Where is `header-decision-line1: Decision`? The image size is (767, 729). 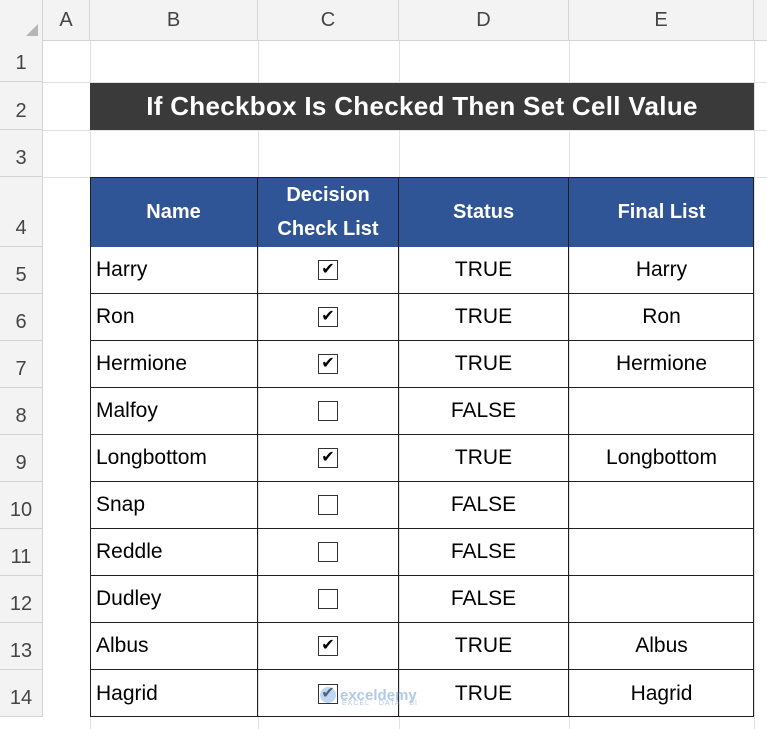 header-decision-line1: Decision is located at coordinates (328, 195).